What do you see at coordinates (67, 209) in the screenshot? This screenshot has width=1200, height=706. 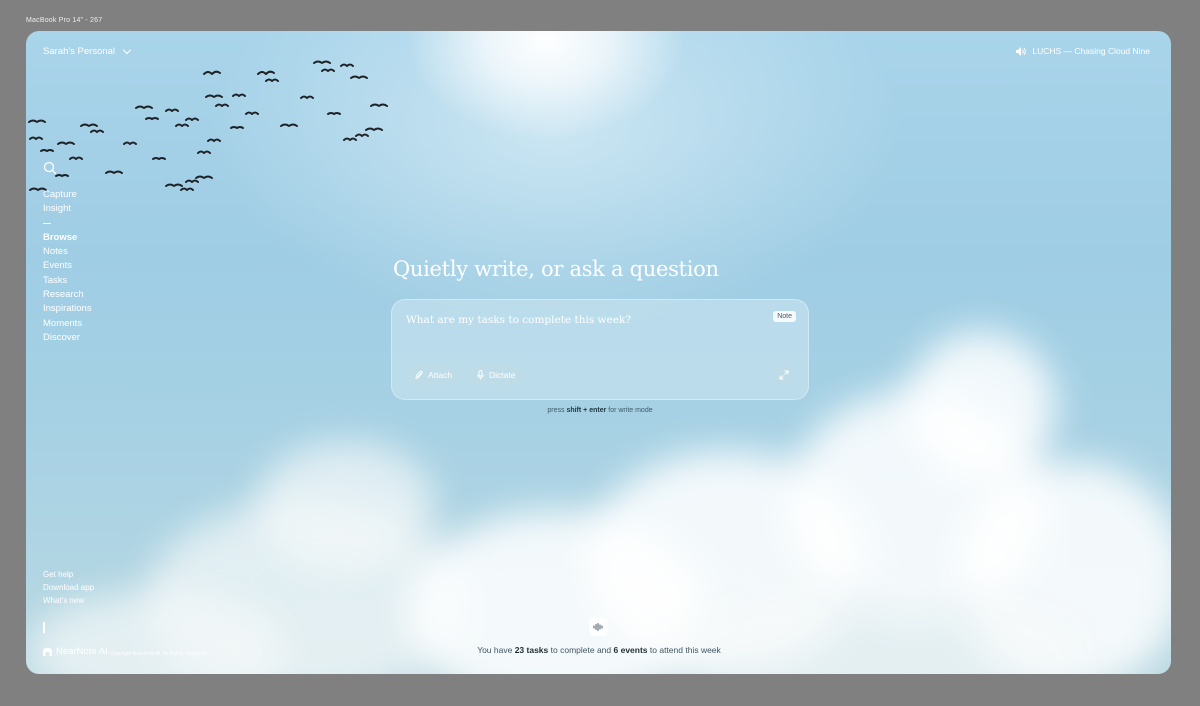 I see `nav-item-insight: Insight` at bounding box center [67, 209].